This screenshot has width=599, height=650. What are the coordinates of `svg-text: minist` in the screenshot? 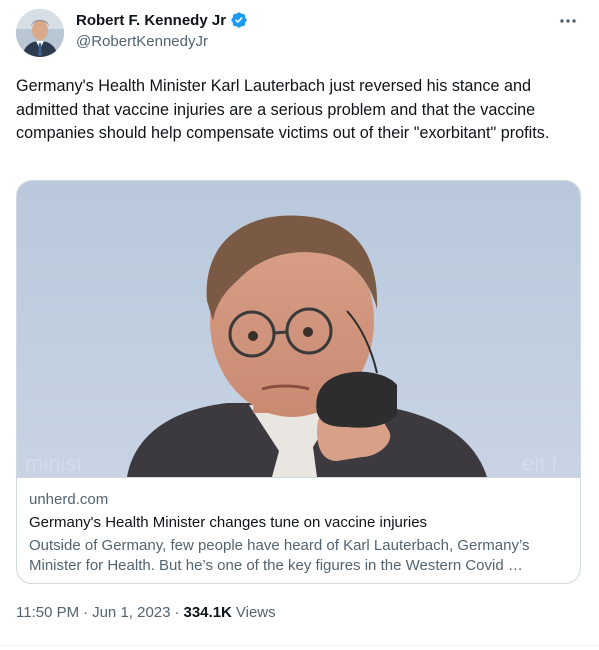 It's located at (53, 463).